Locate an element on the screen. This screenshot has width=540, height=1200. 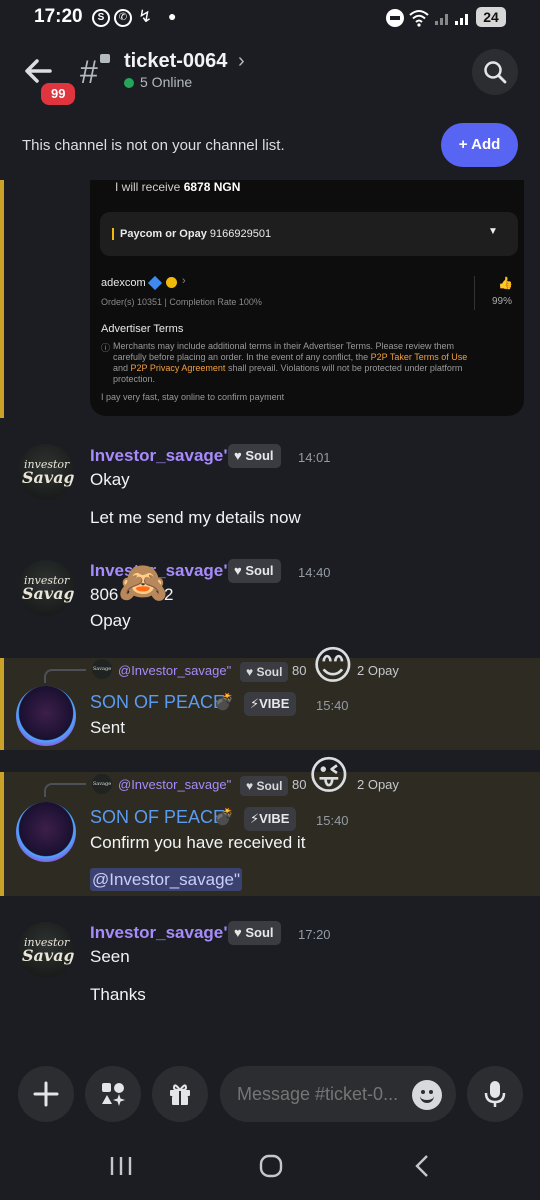
rating: 99% is located at coordinates (502, 301).